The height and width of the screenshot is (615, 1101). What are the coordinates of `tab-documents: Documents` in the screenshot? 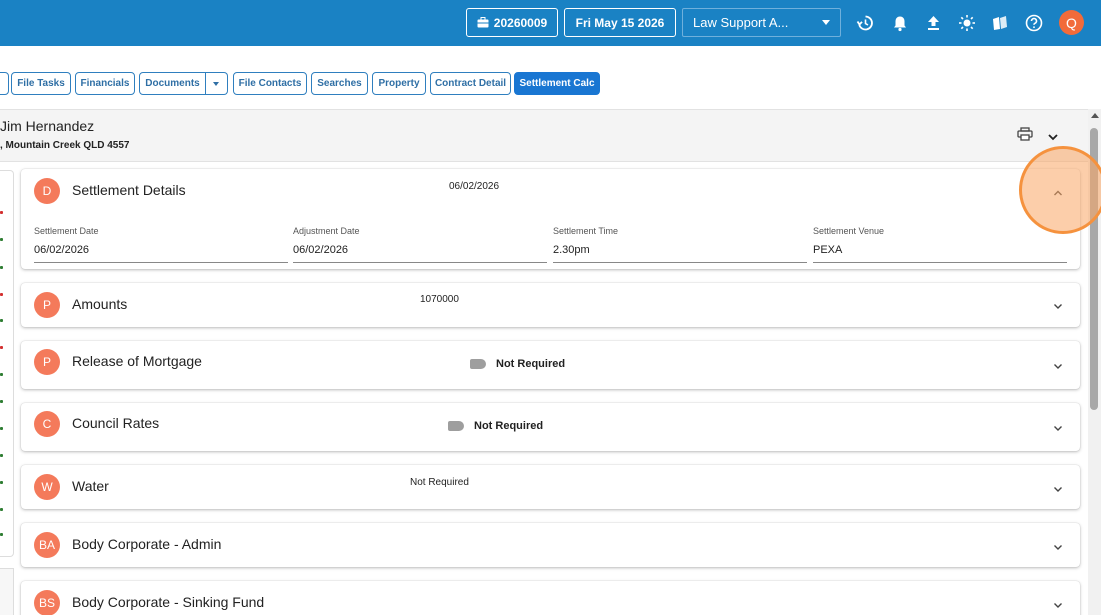 It's located at (172, 83).